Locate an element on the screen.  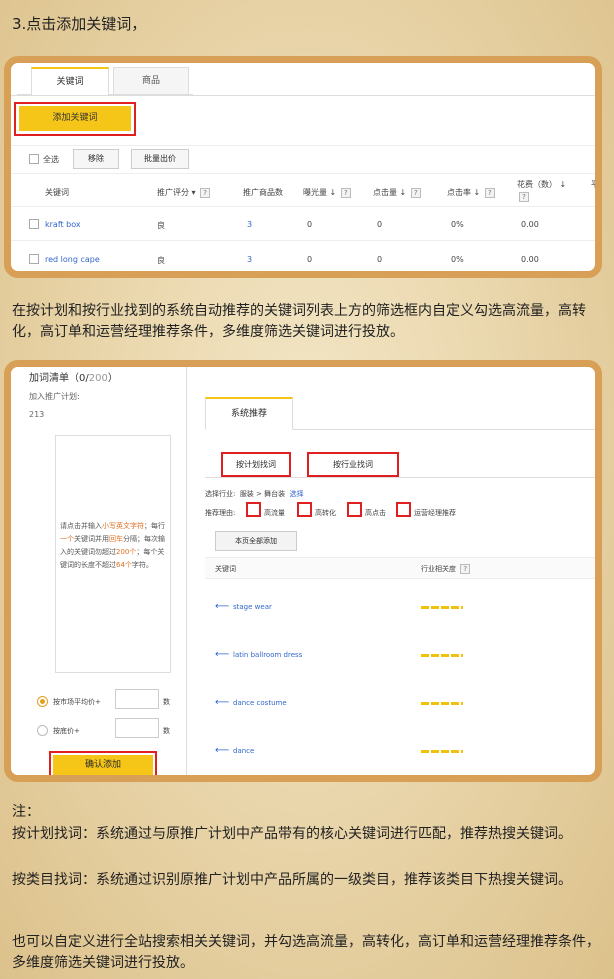
reason-label: 推荐理由: is located at coordinates (220, 513).